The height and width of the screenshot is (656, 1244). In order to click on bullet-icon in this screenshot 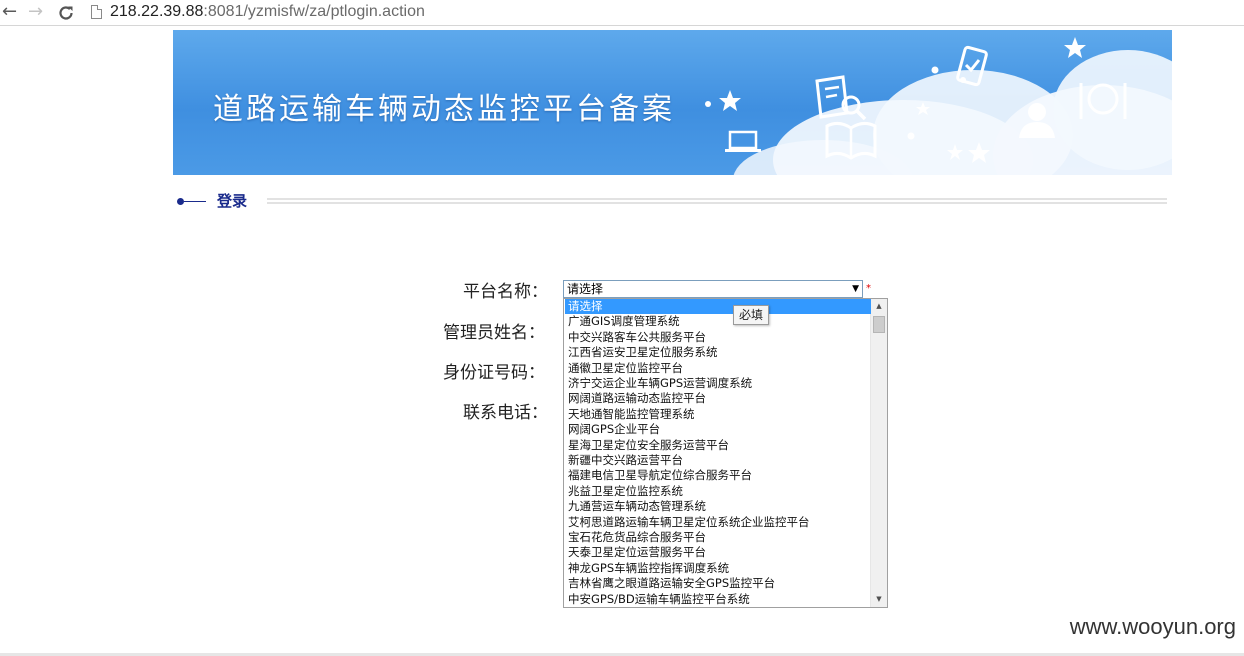, I will do `click(180, 201)`.